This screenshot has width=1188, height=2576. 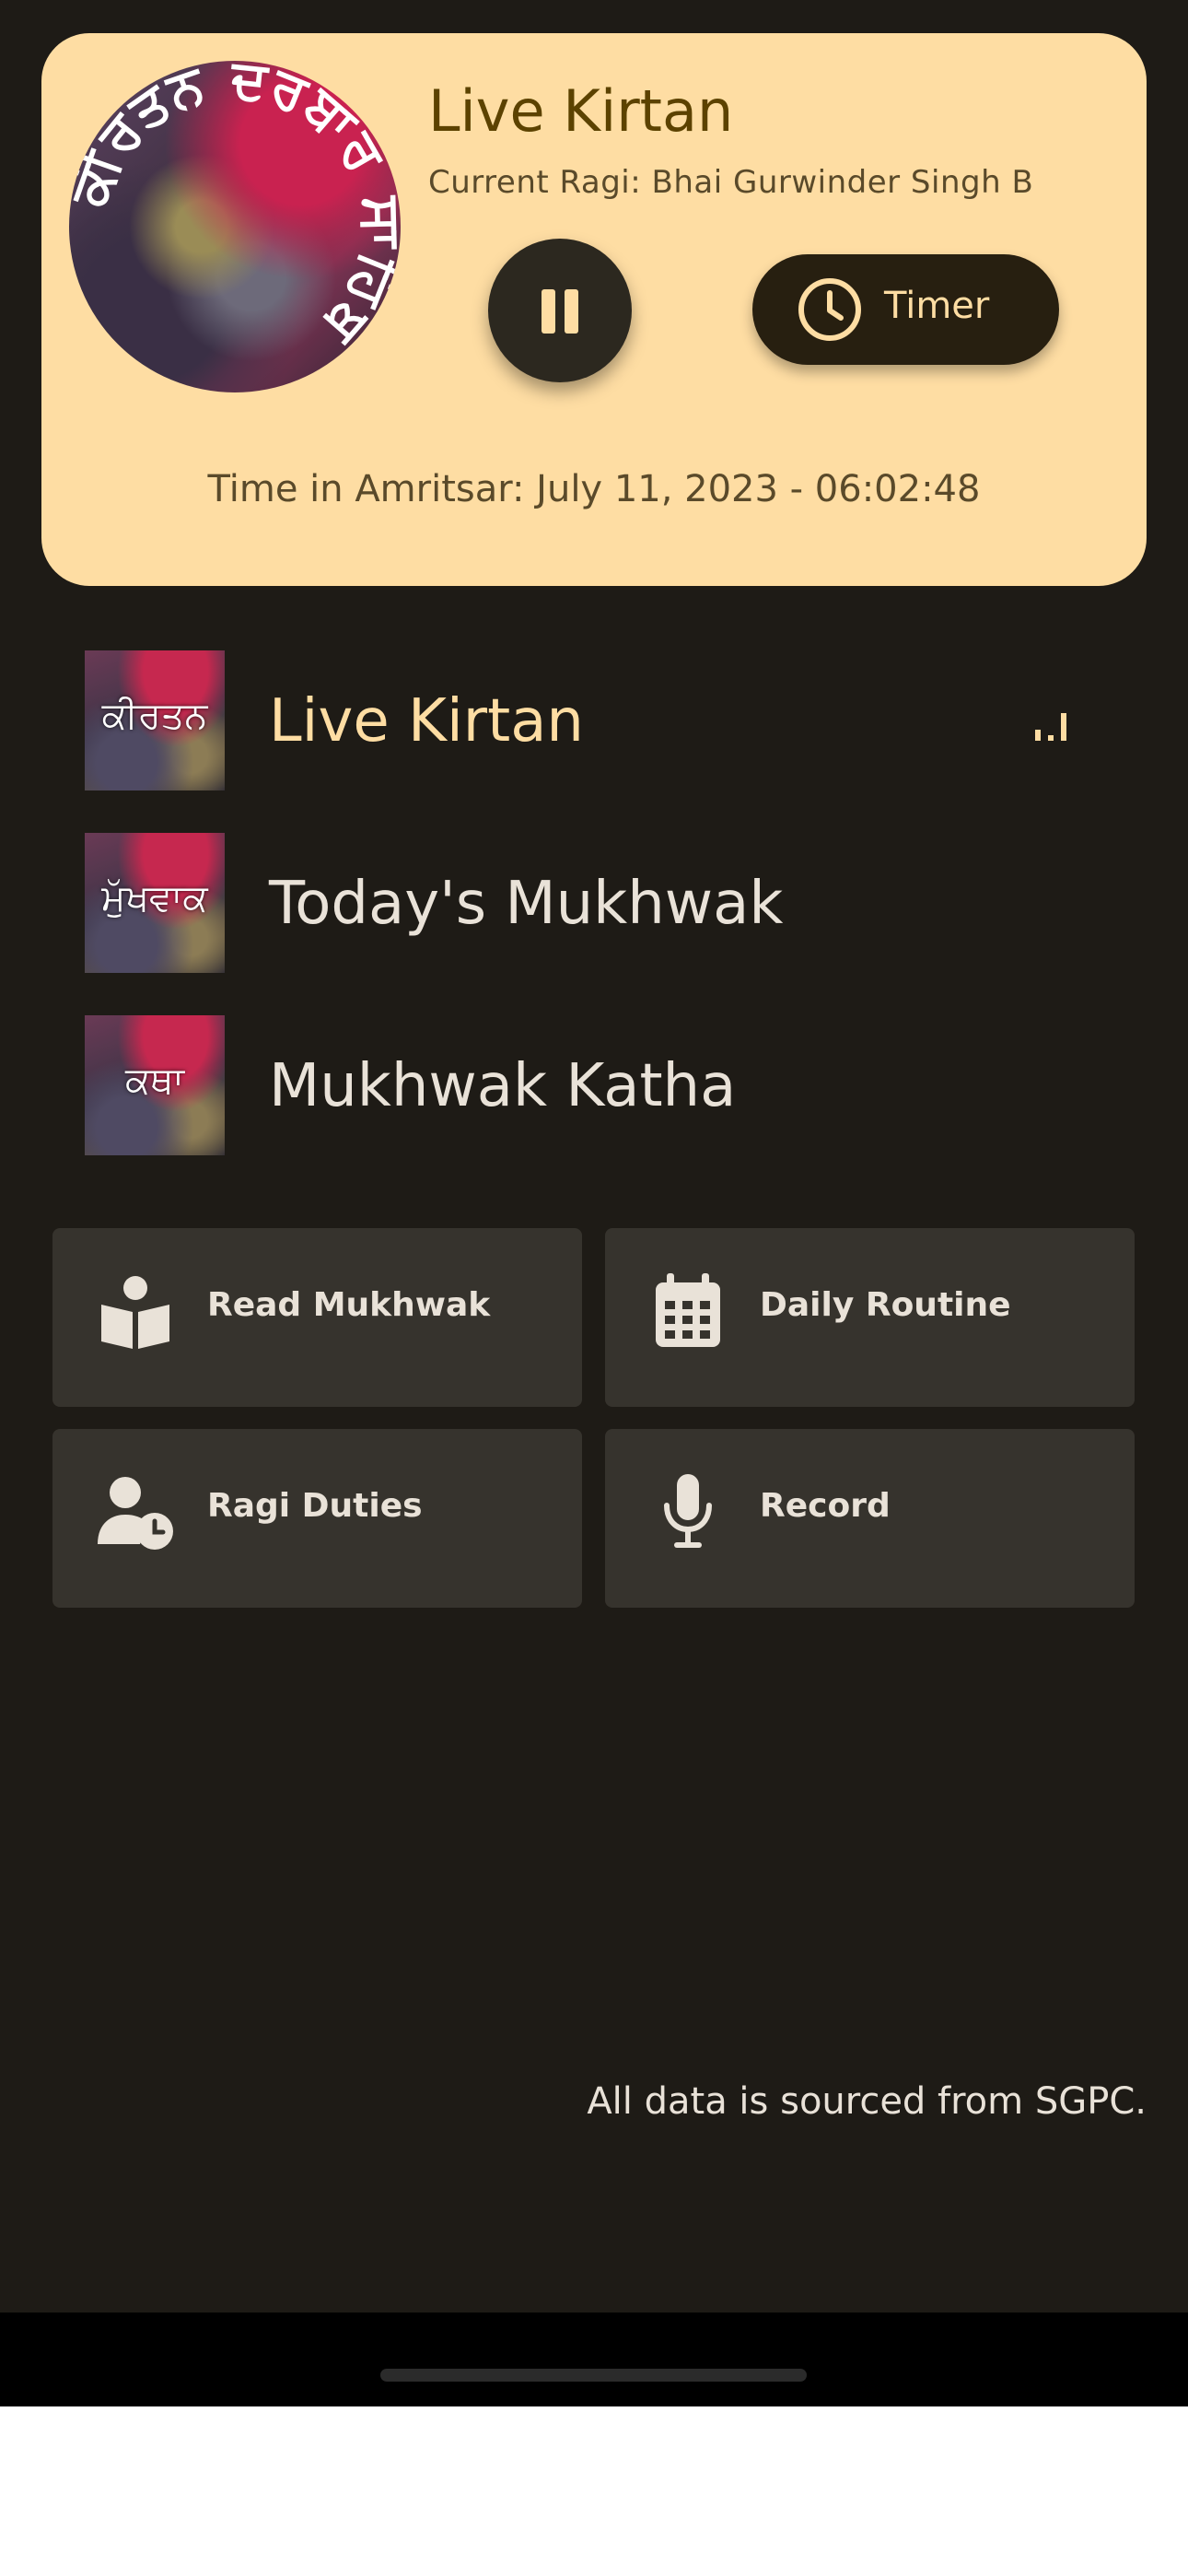 I want to click on thumbnail-text: ਕੀਰਤਨ, so click(x=154, y=716).